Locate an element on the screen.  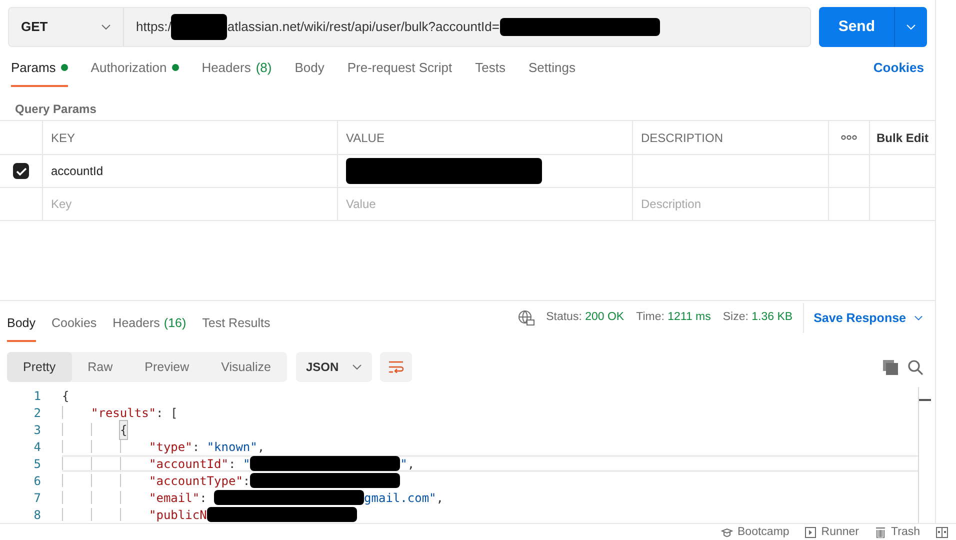
scrollbar-marker is located at coordinates (925, 400).